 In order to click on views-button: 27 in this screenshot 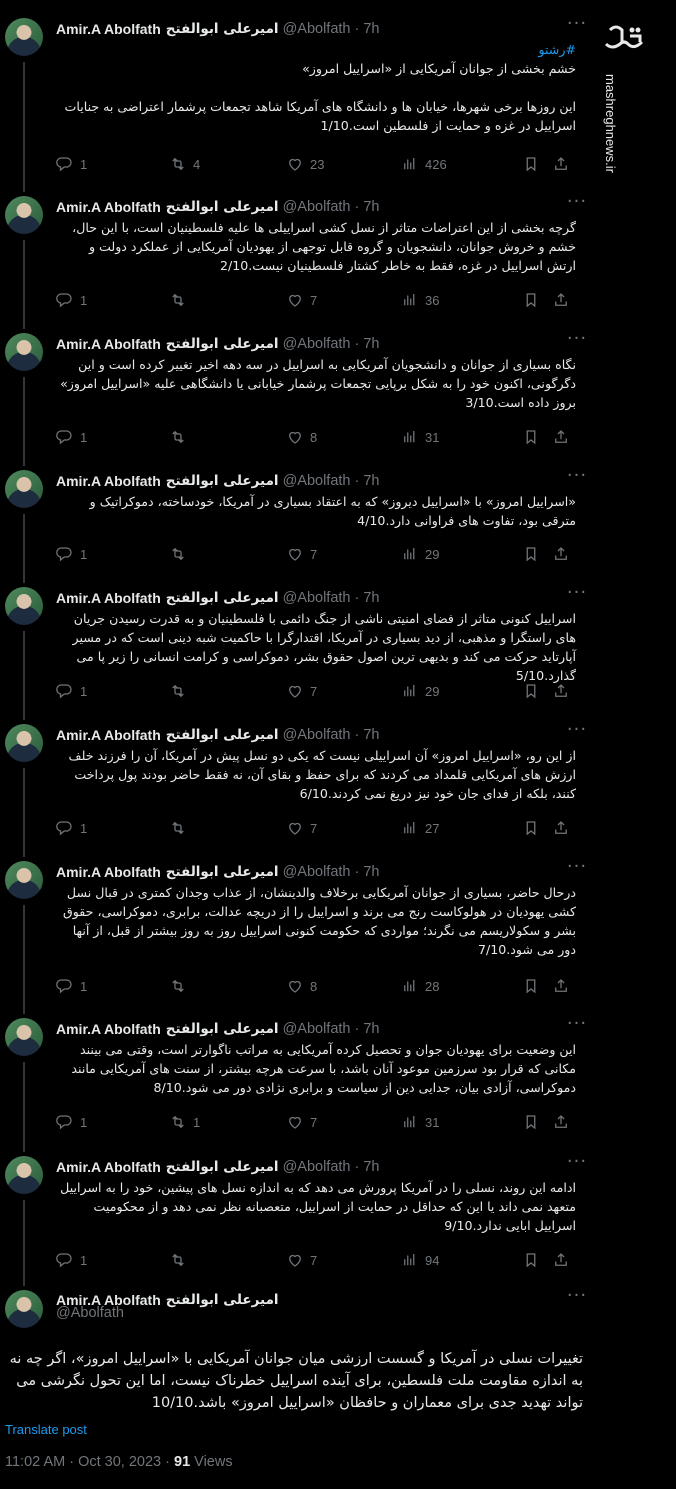, I will do `click(420, 828)`.